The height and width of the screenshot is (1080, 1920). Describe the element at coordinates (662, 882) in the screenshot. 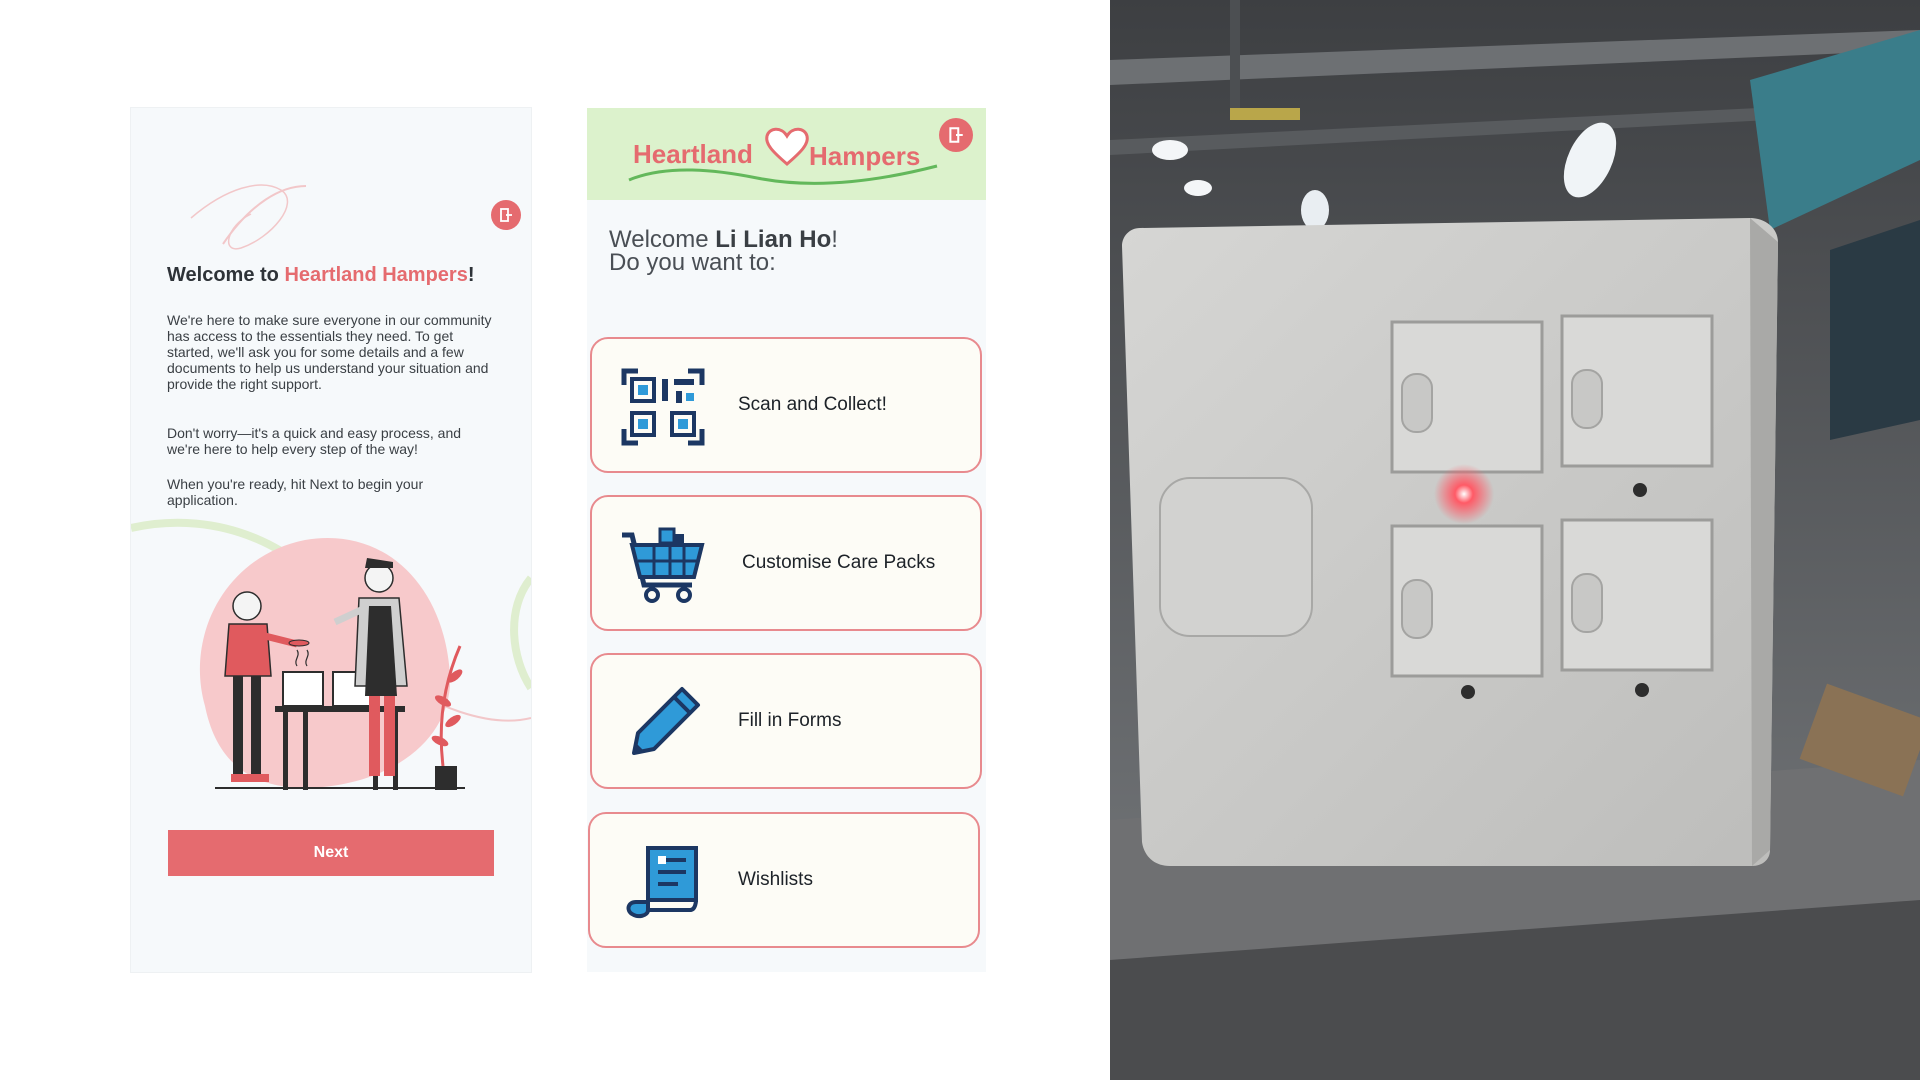

I see `document-scroll-icon` at that location.